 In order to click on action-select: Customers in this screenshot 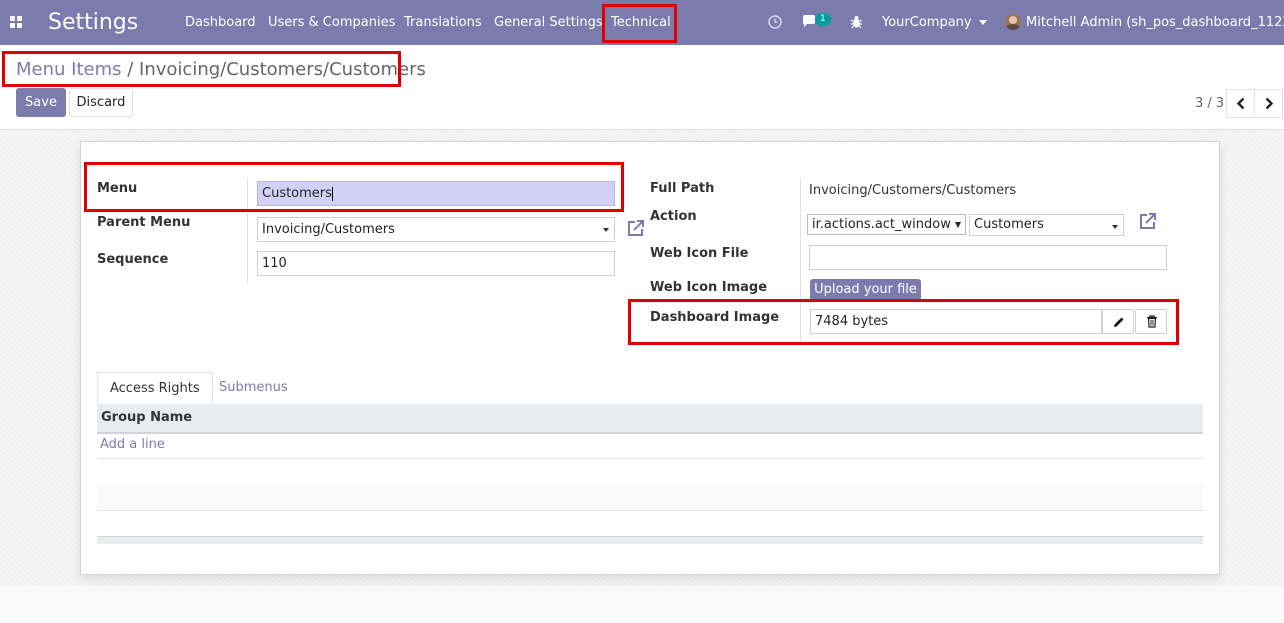, I will do `click(1046, 225)`.